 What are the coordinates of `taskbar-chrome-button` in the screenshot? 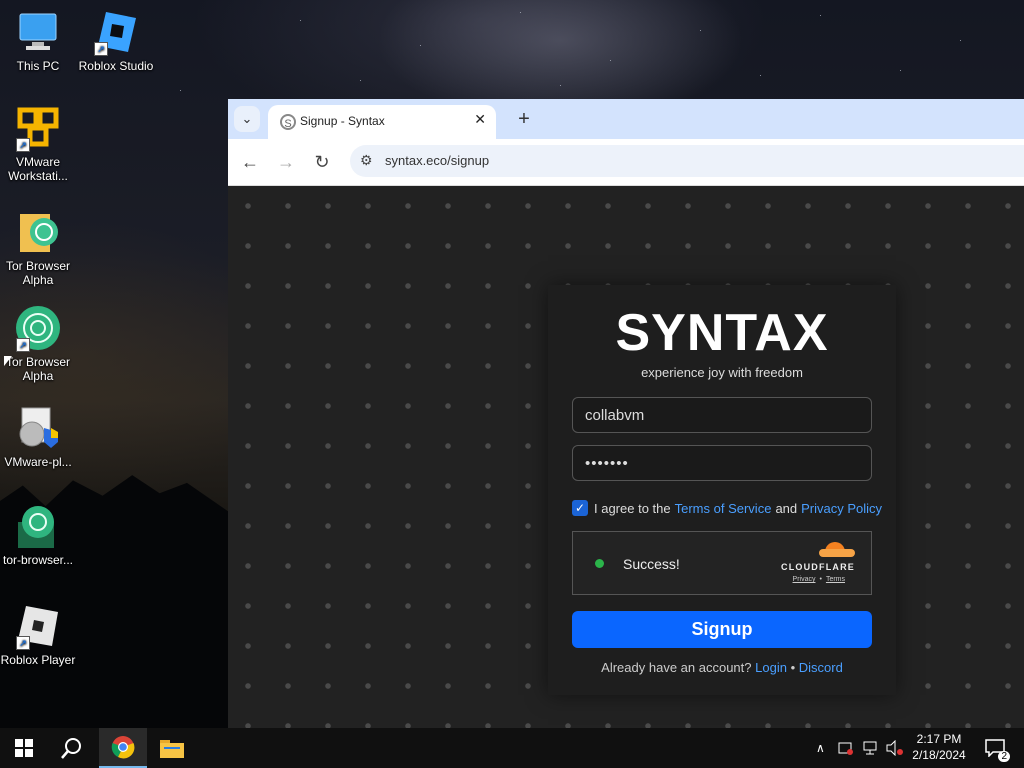 It's located at (123, 748).